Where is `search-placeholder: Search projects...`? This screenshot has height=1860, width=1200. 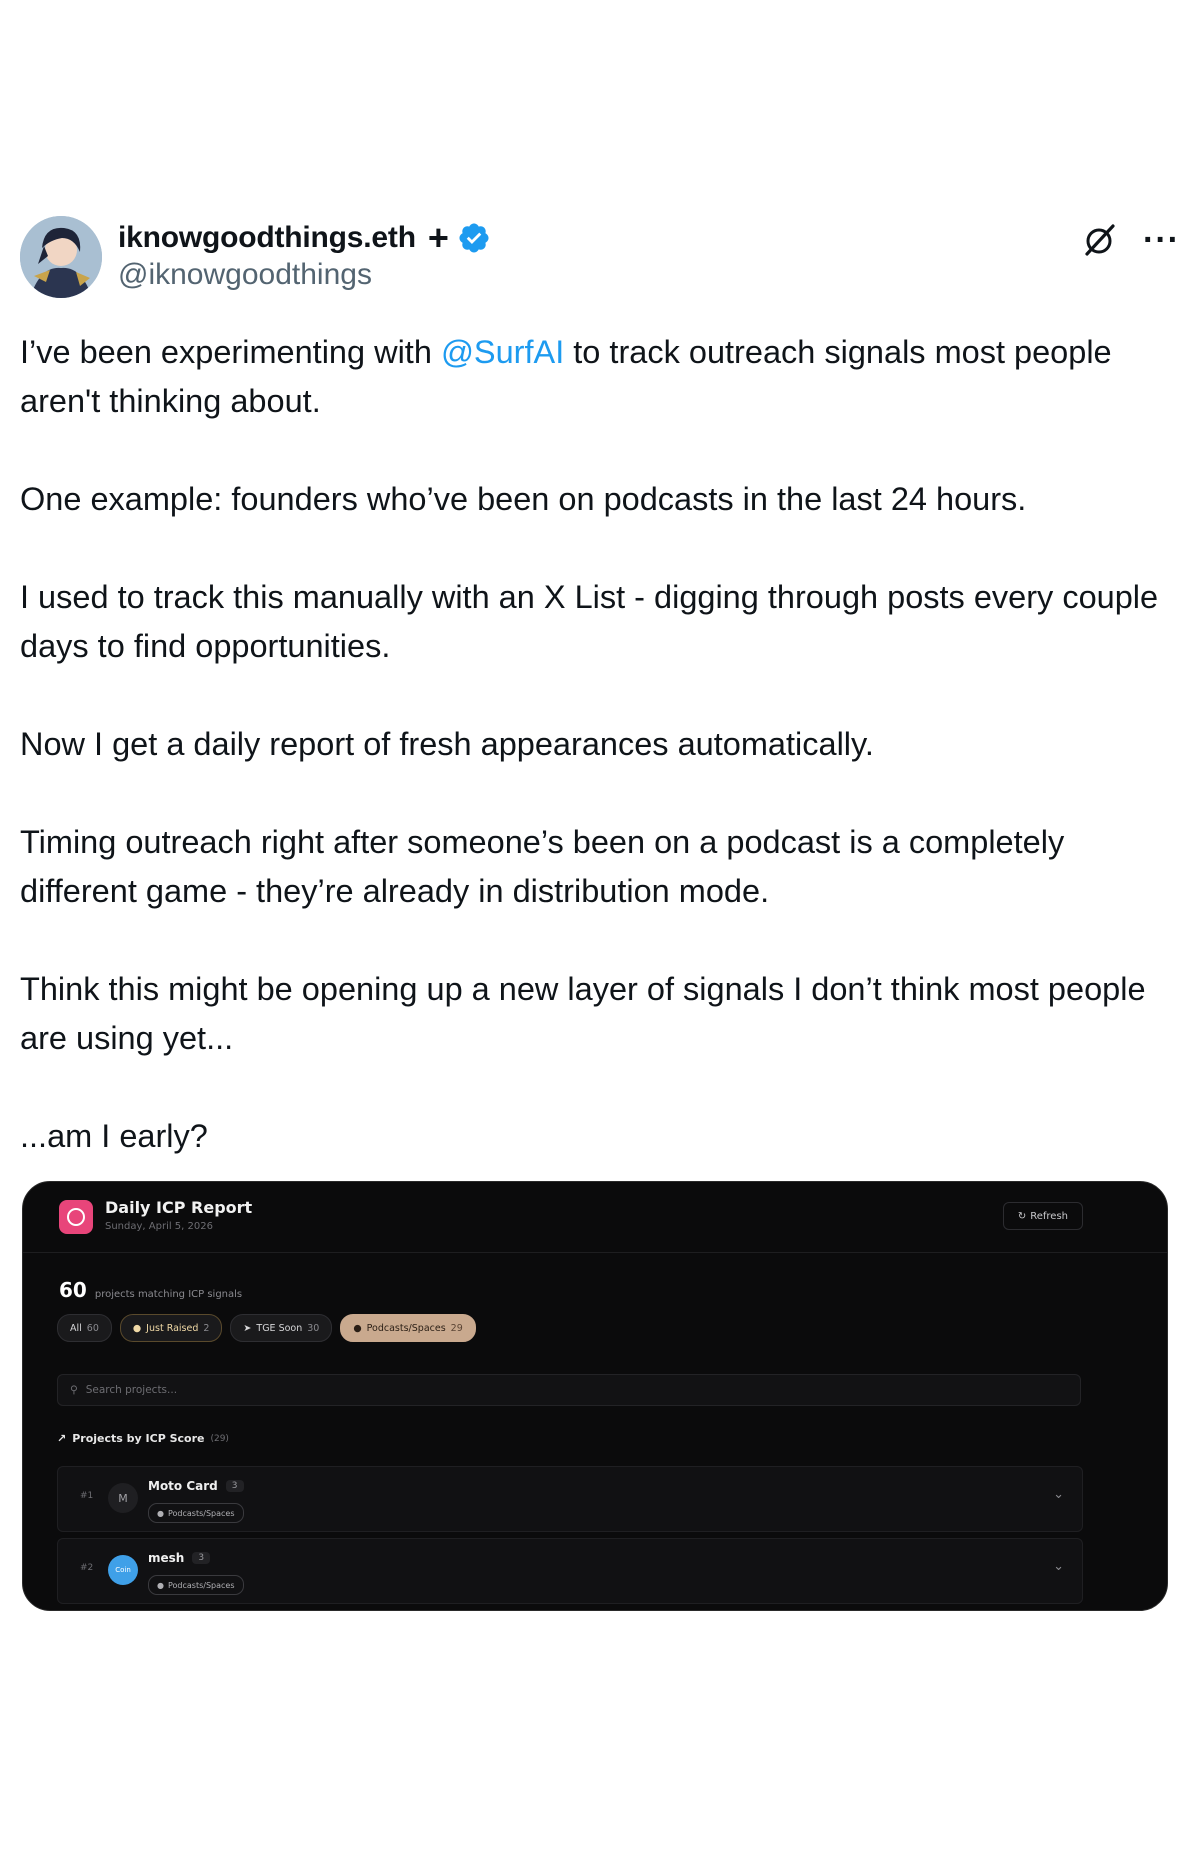
search-placeholder: Search projects... is located at coordinates (131, 1390).